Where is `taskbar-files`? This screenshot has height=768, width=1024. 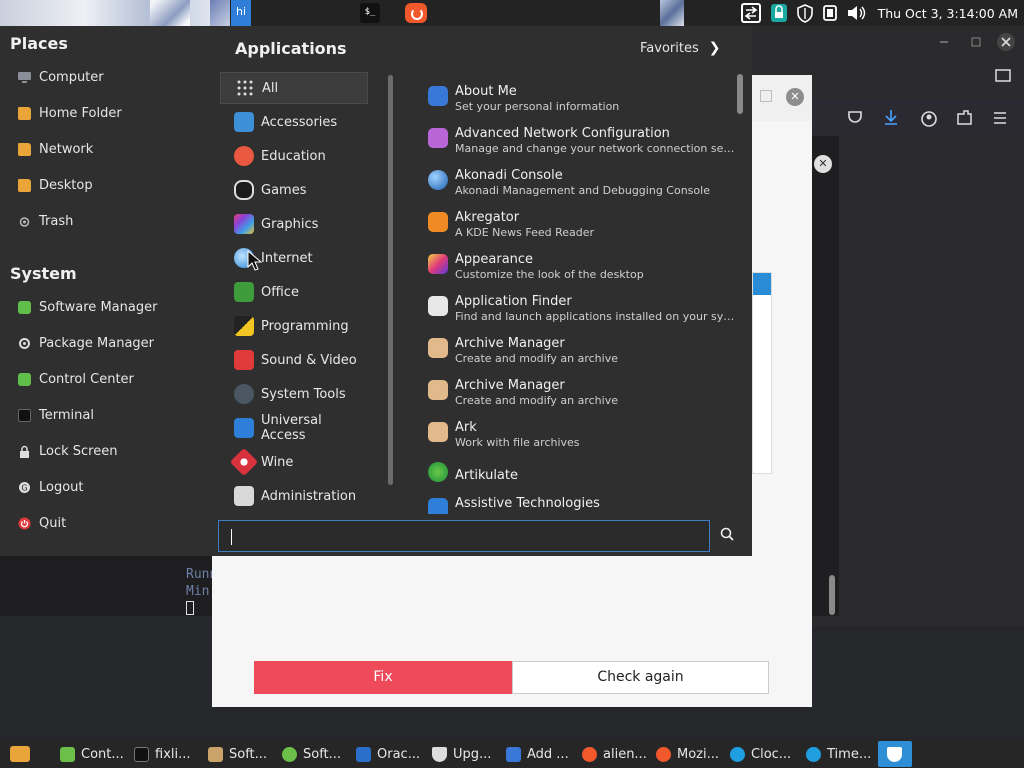
taskbar-files is located at coordinates (20, 754).